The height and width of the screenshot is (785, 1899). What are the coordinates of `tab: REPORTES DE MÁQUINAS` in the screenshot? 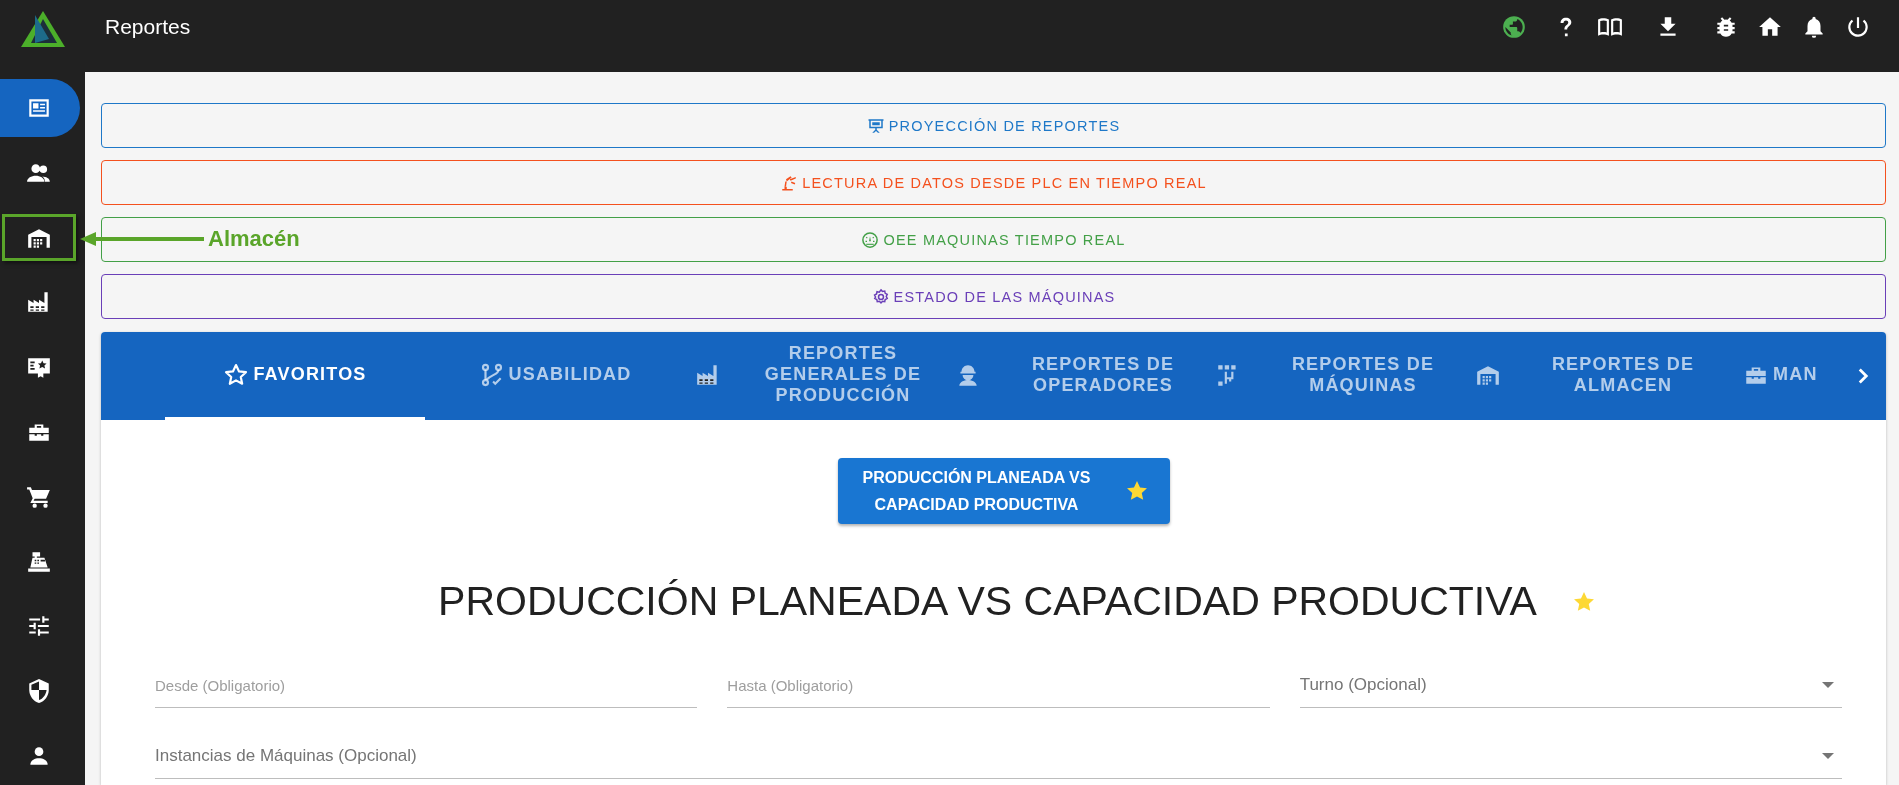 It's located at (1335, 376).